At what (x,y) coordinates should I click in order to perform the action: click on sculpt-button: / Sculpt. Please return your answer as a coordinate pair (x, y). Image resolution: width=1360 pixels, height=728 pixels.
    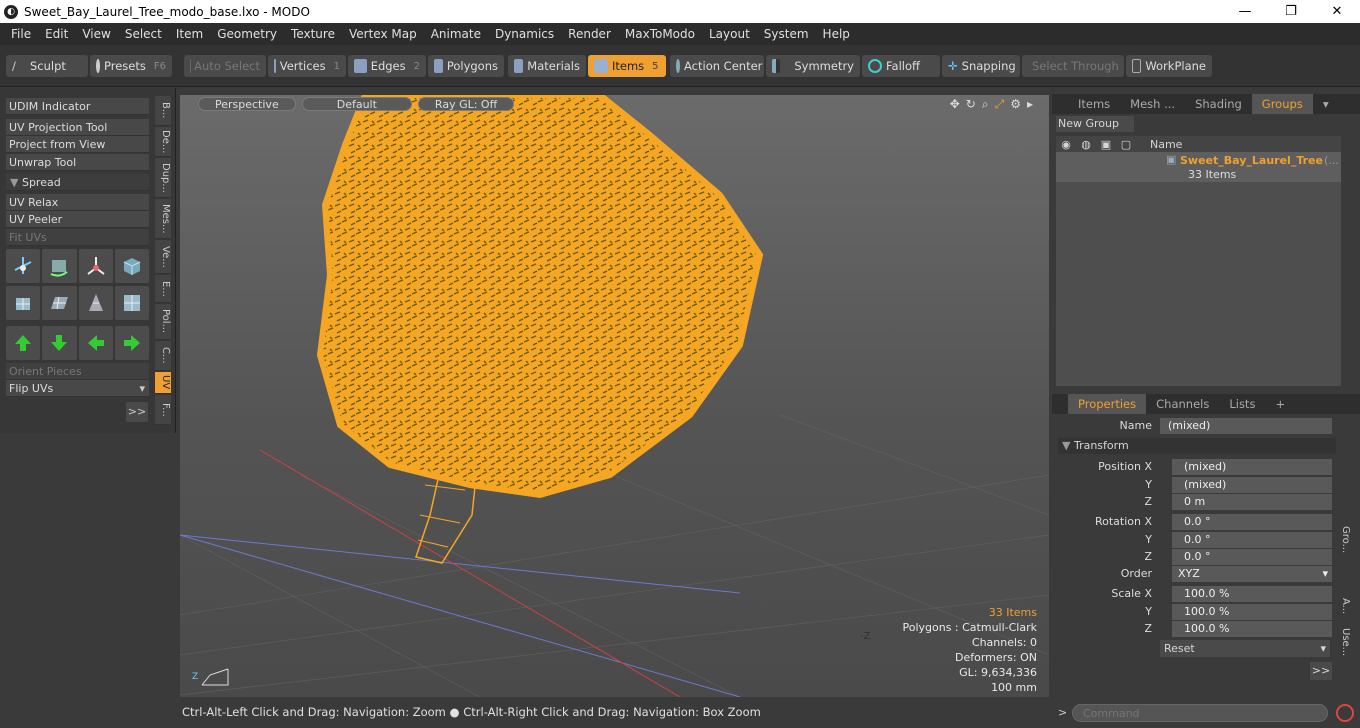
    Looking at the image, I should click on (47, 66).